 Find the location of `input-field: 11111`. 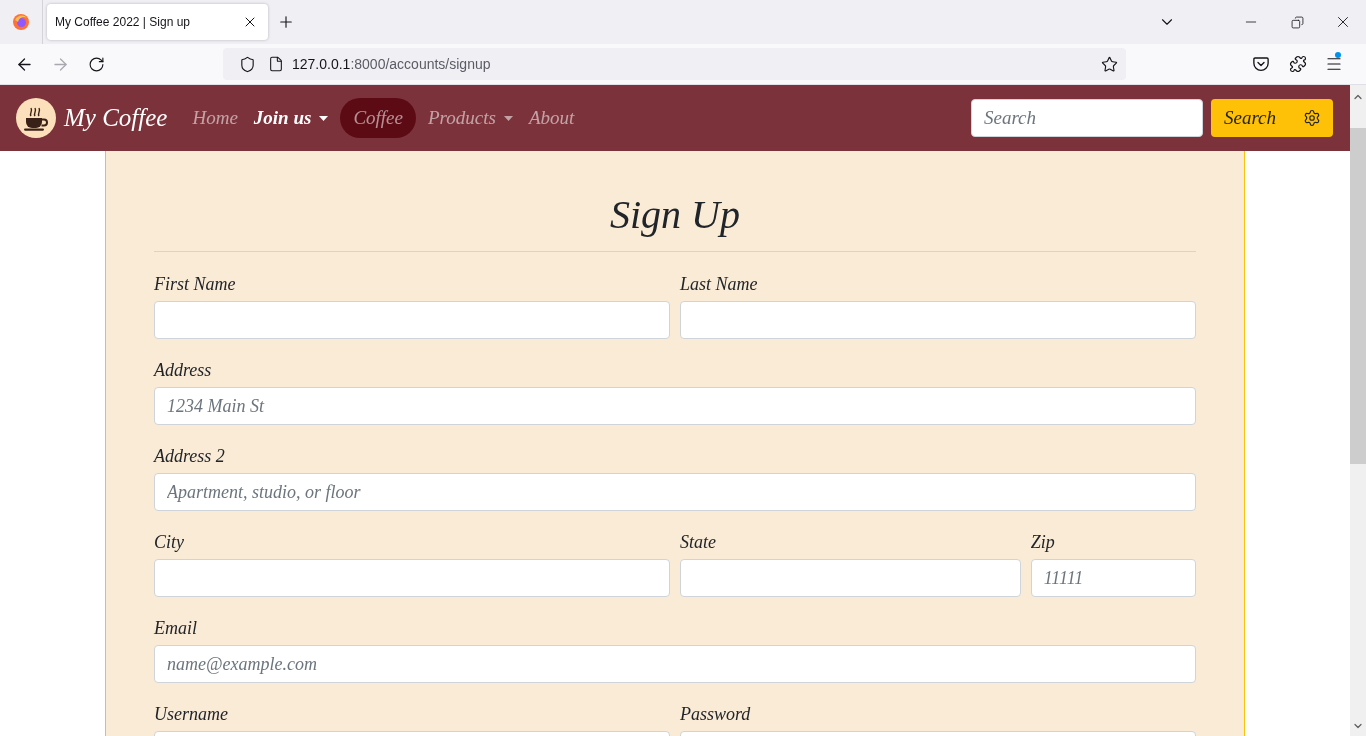

input-field: 11111 is located at coordinates (1113, 578).